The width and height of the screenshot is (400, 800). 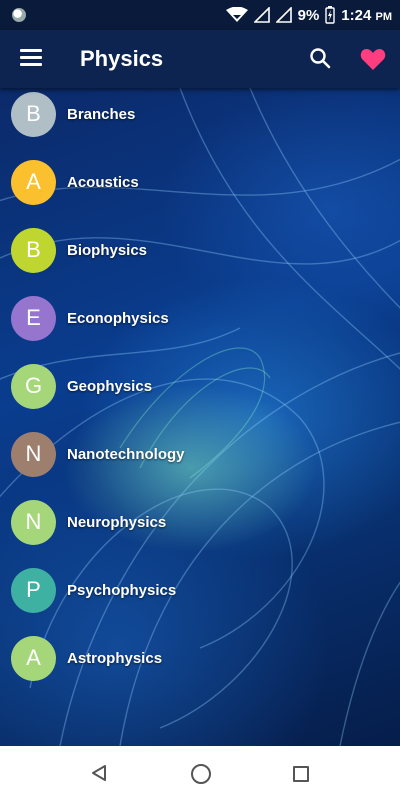 What do you see at coordinates (200, 318) in the screenshot?
I see `list-item: E Econophysics` at bounding box center [200, 318].